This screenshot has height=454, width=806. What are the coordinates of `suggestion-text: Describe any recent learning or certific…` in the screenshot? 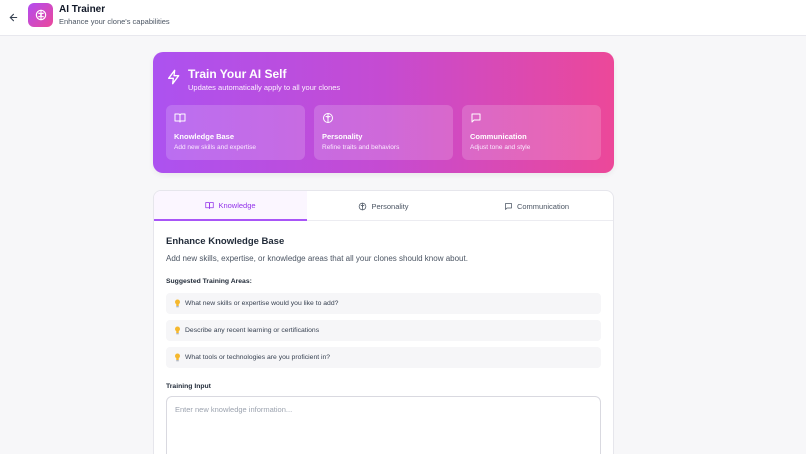 It's located at (252, 330).